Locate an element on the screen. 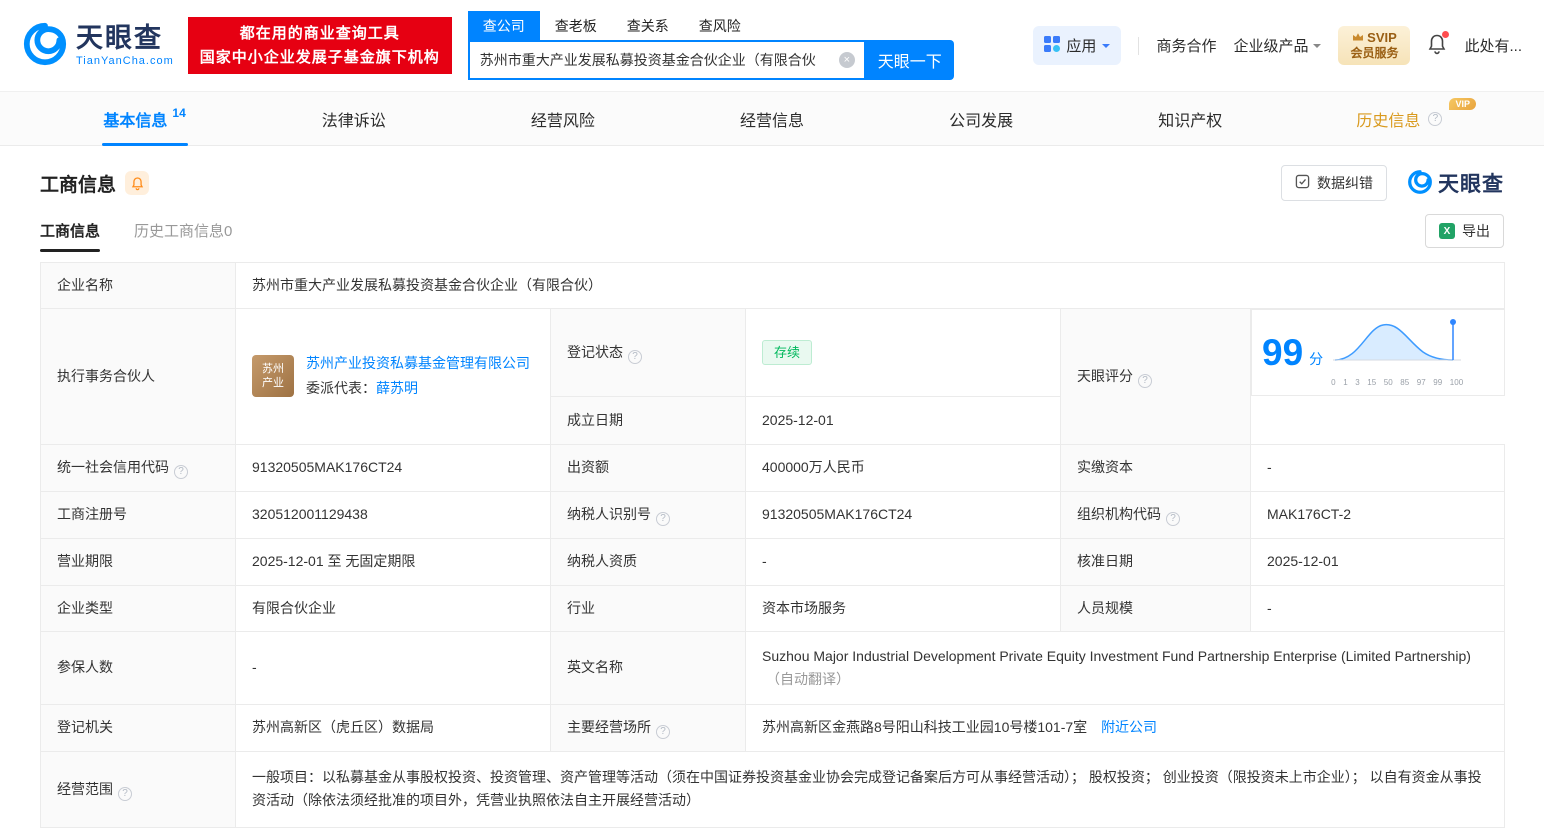 The height and width of the screenshot is (828, 1544). field-label: 工商注册号 is located at coordinates (138, 514).